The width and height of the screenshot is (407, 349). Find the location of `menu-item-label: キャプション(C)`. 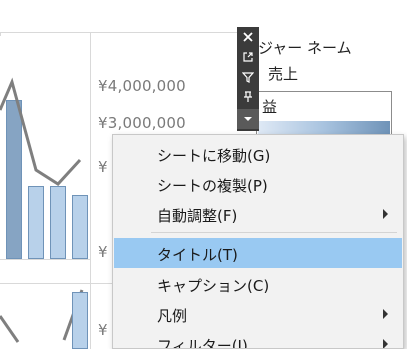

menu-item-label: キャプション(C) is located at coordinates (213, 286).